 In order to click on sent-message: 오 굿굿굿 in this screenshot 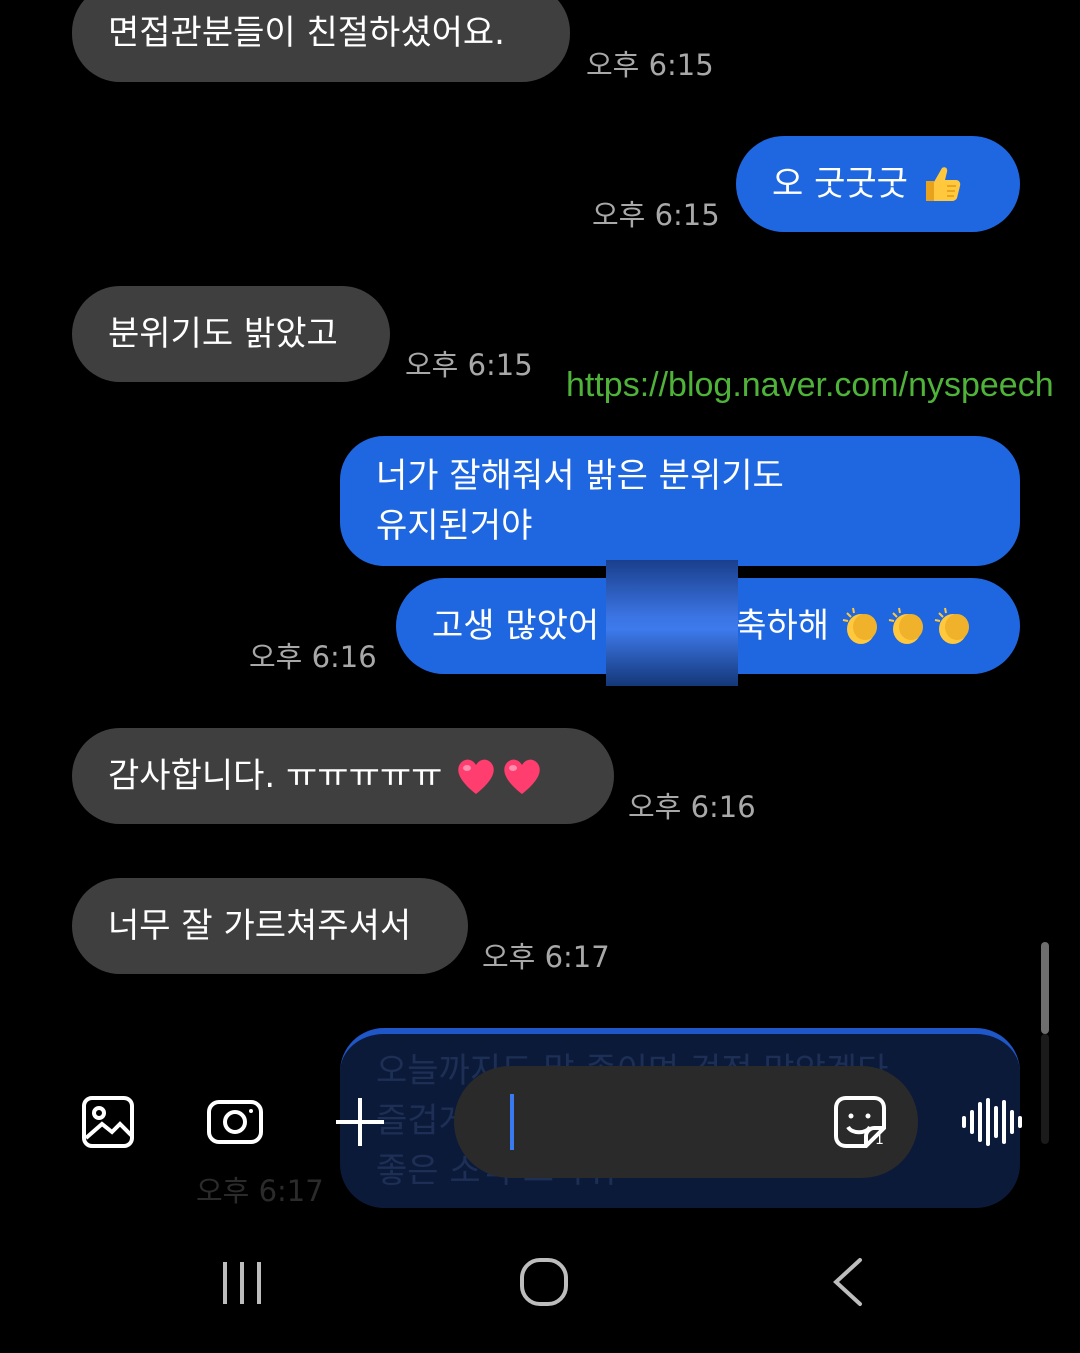, I will do `click(878, 184)`.